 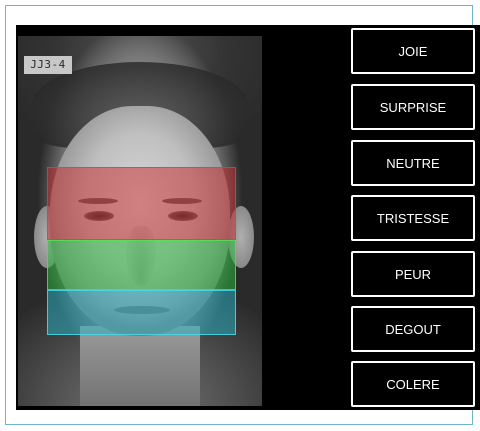 I want to click on emotion-button-colere: COLERE, so click(x=413, y=384).